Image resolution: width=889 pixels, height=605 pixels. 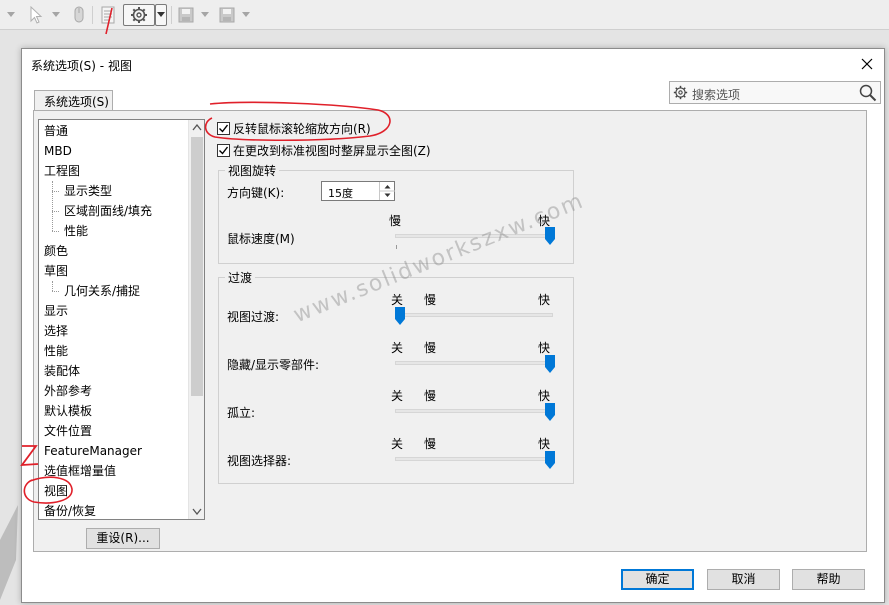 What do you see at coordinates (332, 150) in the screenshot?
I see `zoom-to-fit-label: 在更改到标准视图时整屏显示全图(Z)` at bounding box center [332, 150].